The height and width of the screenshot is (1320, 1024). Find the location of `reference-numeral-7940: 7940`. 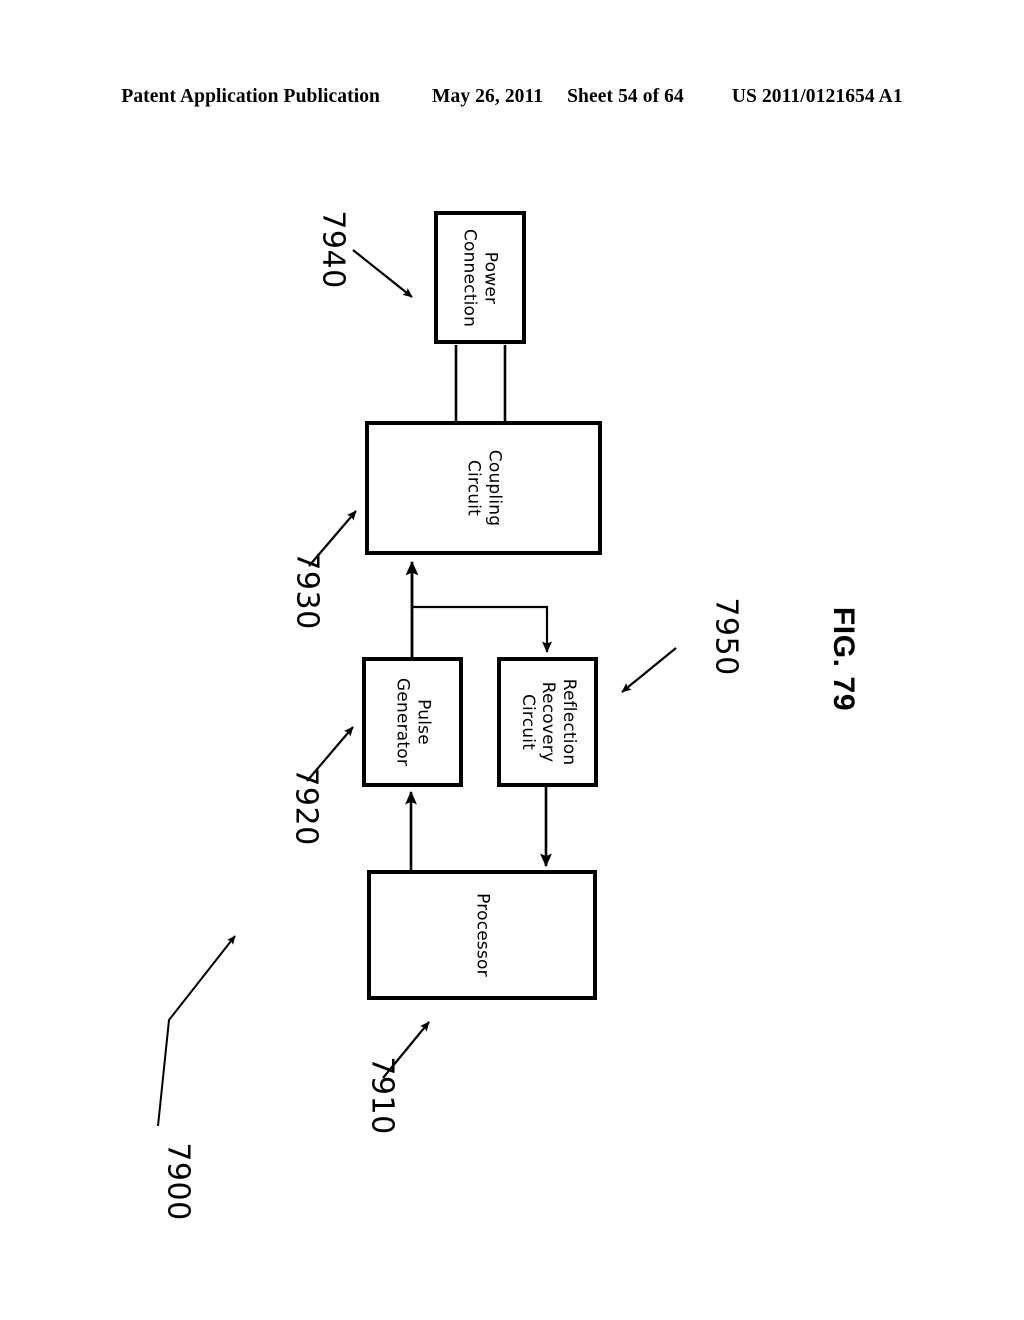

reference-numeral-7940: 7940 is located at coordinates (333, 249).